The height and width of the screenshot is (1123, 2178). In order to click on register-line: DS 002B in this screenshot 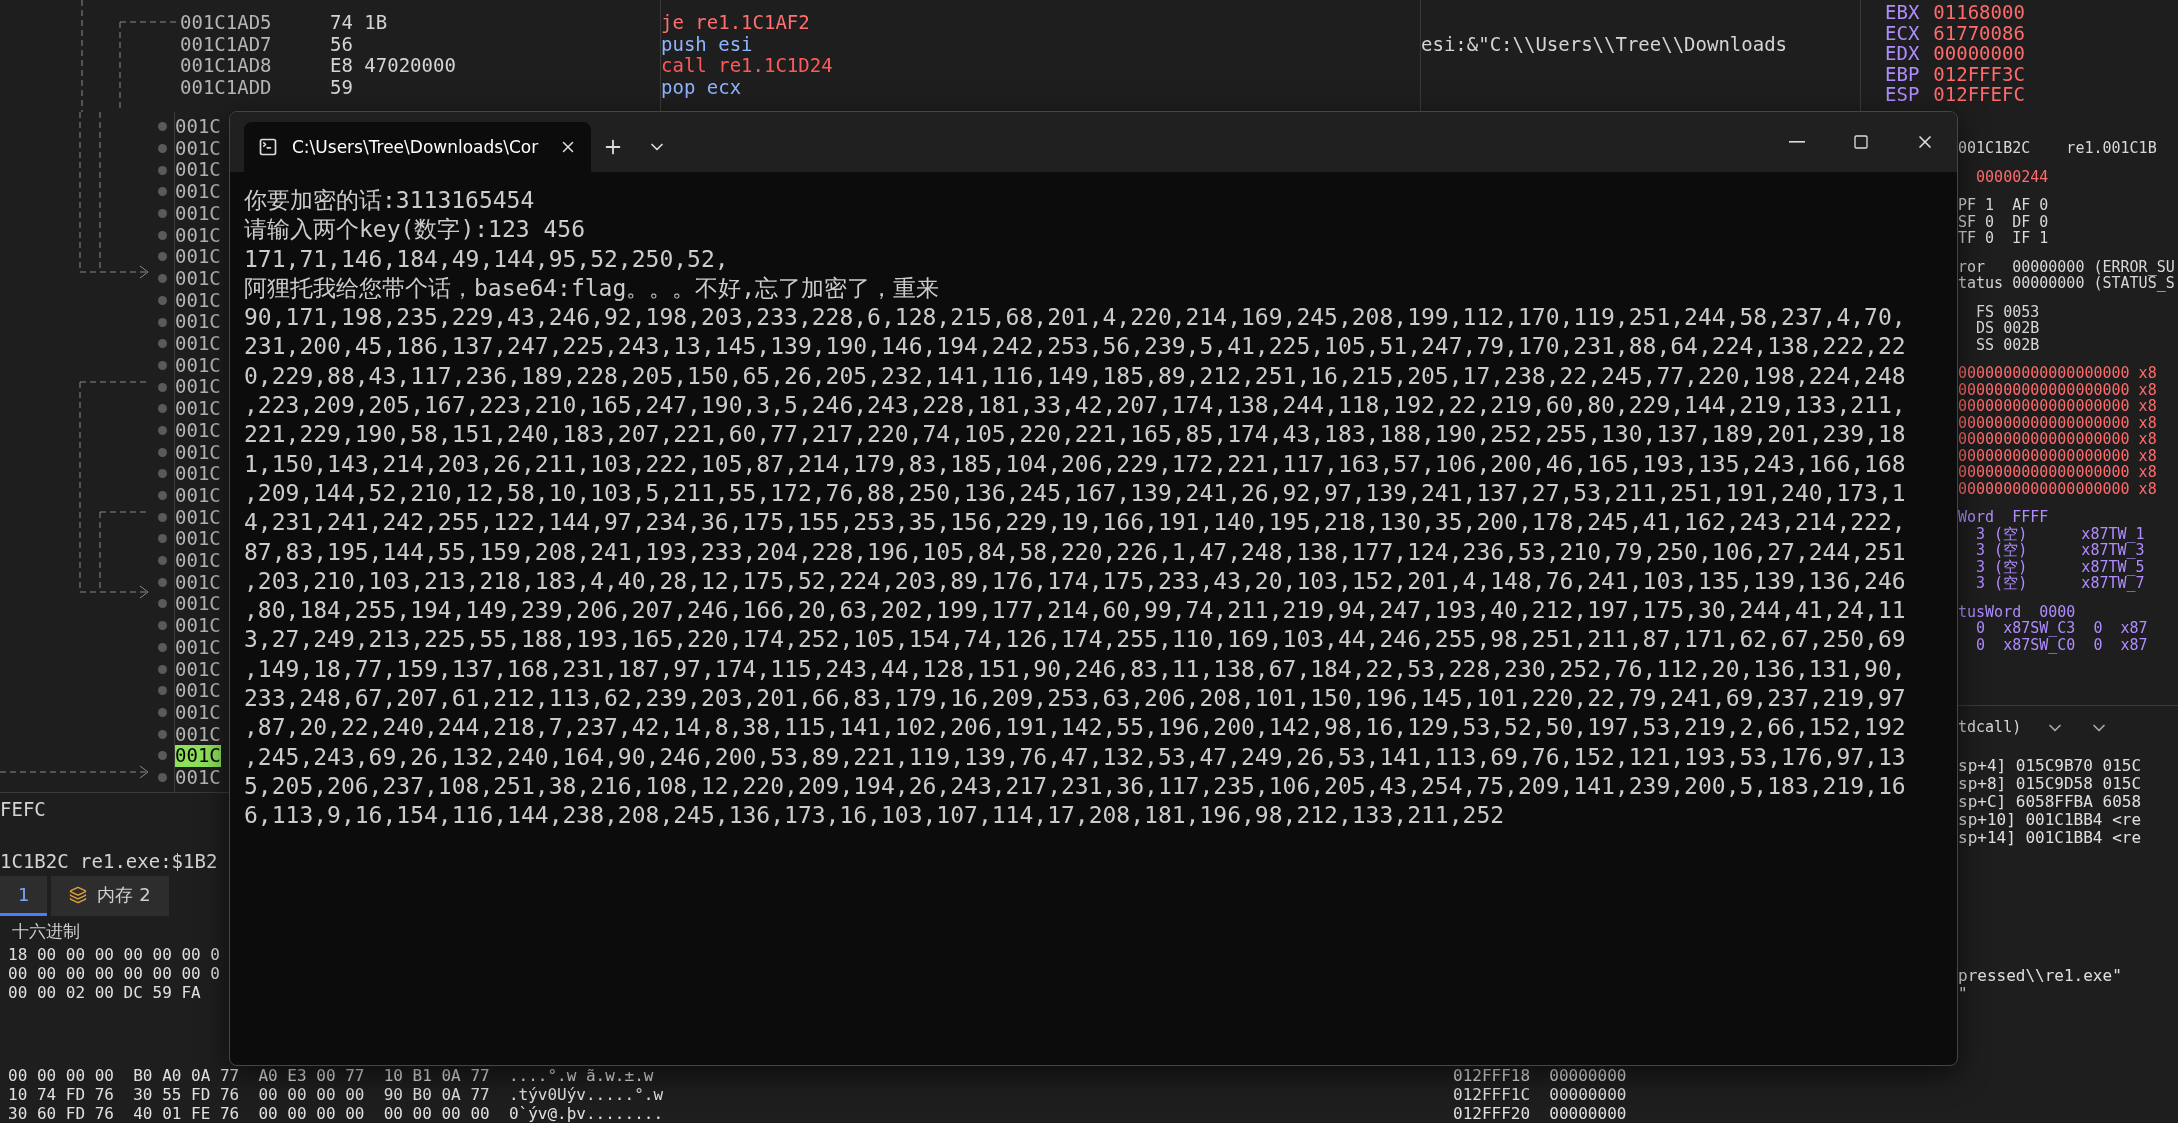, I will do `click(2007, 328)`.